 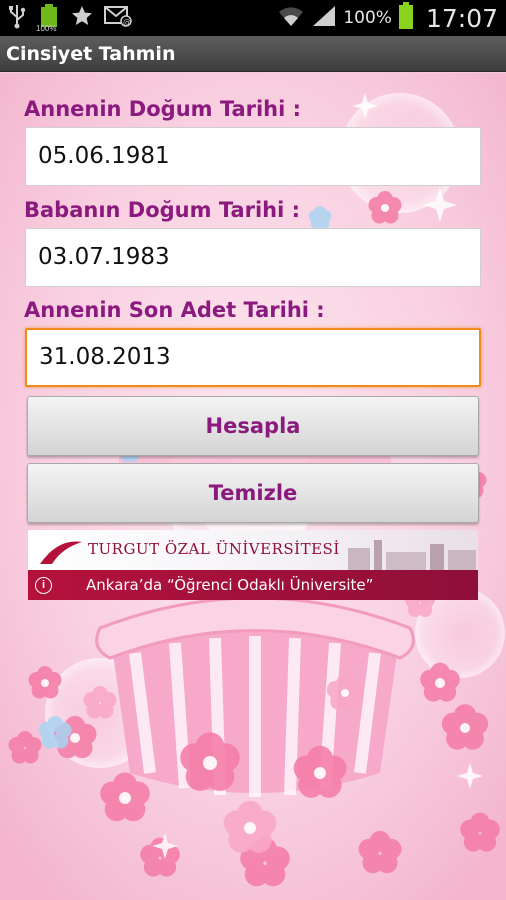 What do you see at coordinates (163, 109) in the screenshot?
I see `mother-birth-label: Annenin Doğum Tarihi :` at bounding box center [163, 109].